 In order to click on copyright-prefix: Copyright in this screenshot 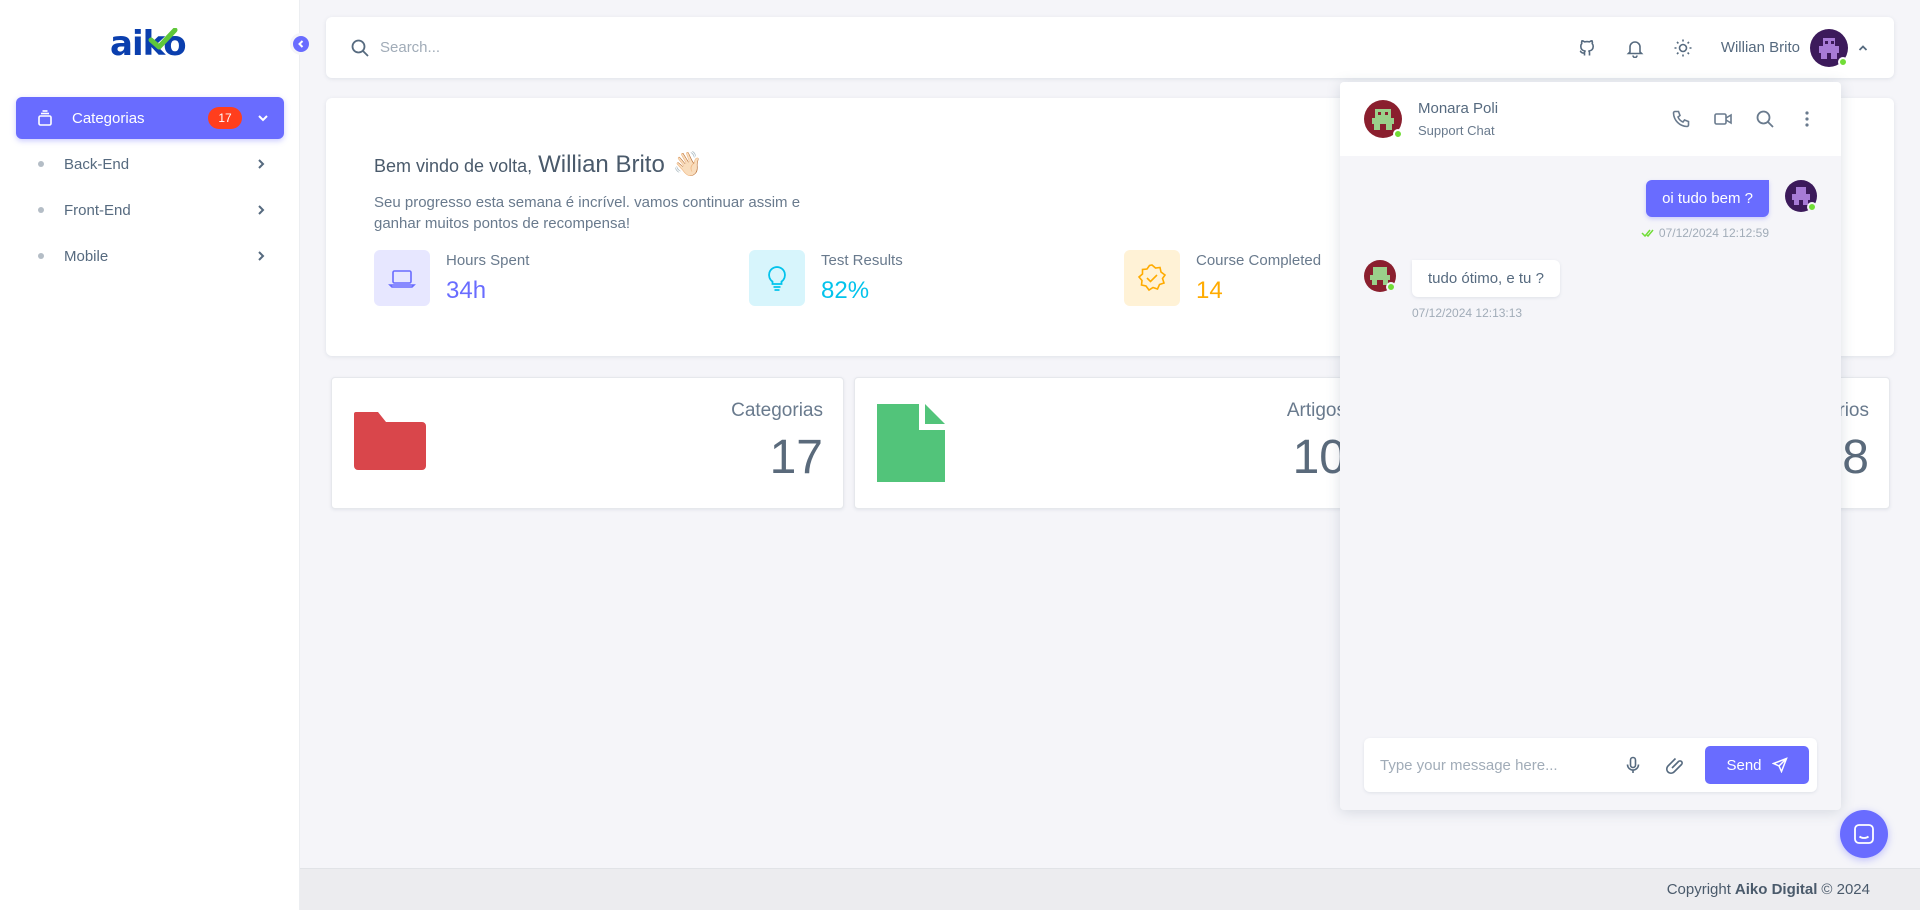, I will do `click(1698, 889)`.